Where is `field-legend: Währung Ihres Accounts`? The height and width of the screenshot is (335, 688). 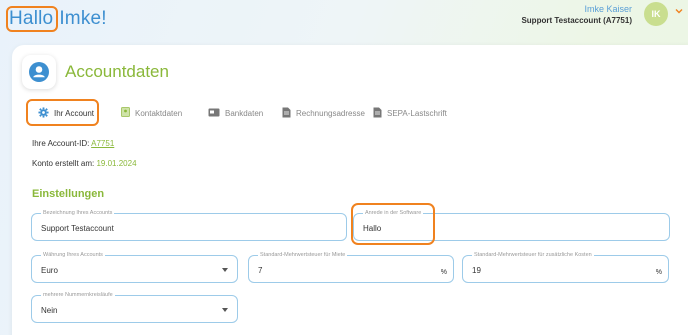
field-legend: Währung Ihres Accounts is located at coordinates (73, 255).